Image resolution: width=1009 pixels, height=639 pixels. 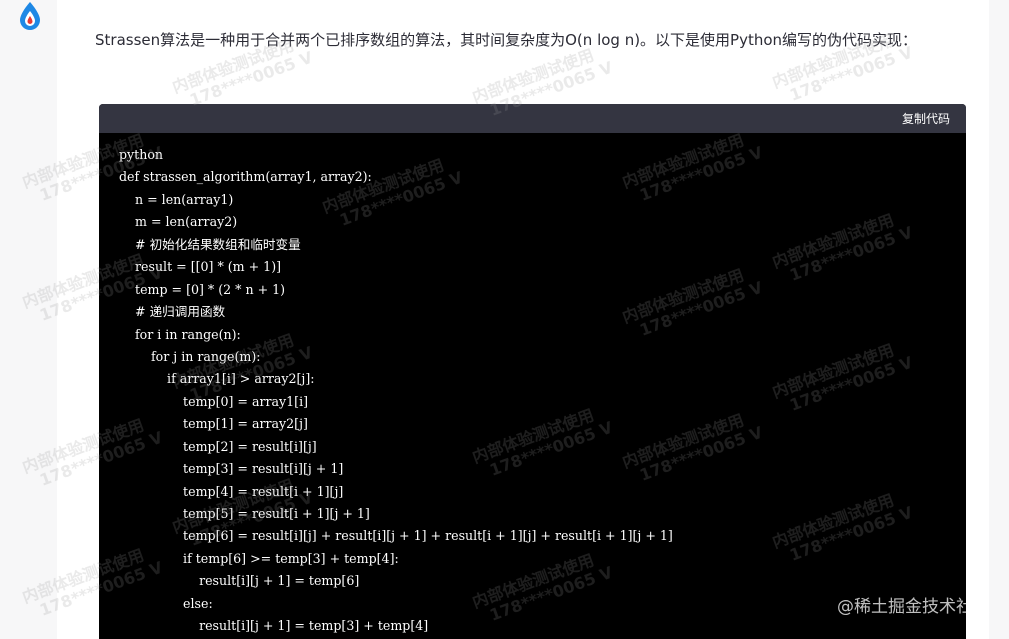 I want to click on code-line: temp[4] = result[i + 1][j], so click(x=231, y=491).